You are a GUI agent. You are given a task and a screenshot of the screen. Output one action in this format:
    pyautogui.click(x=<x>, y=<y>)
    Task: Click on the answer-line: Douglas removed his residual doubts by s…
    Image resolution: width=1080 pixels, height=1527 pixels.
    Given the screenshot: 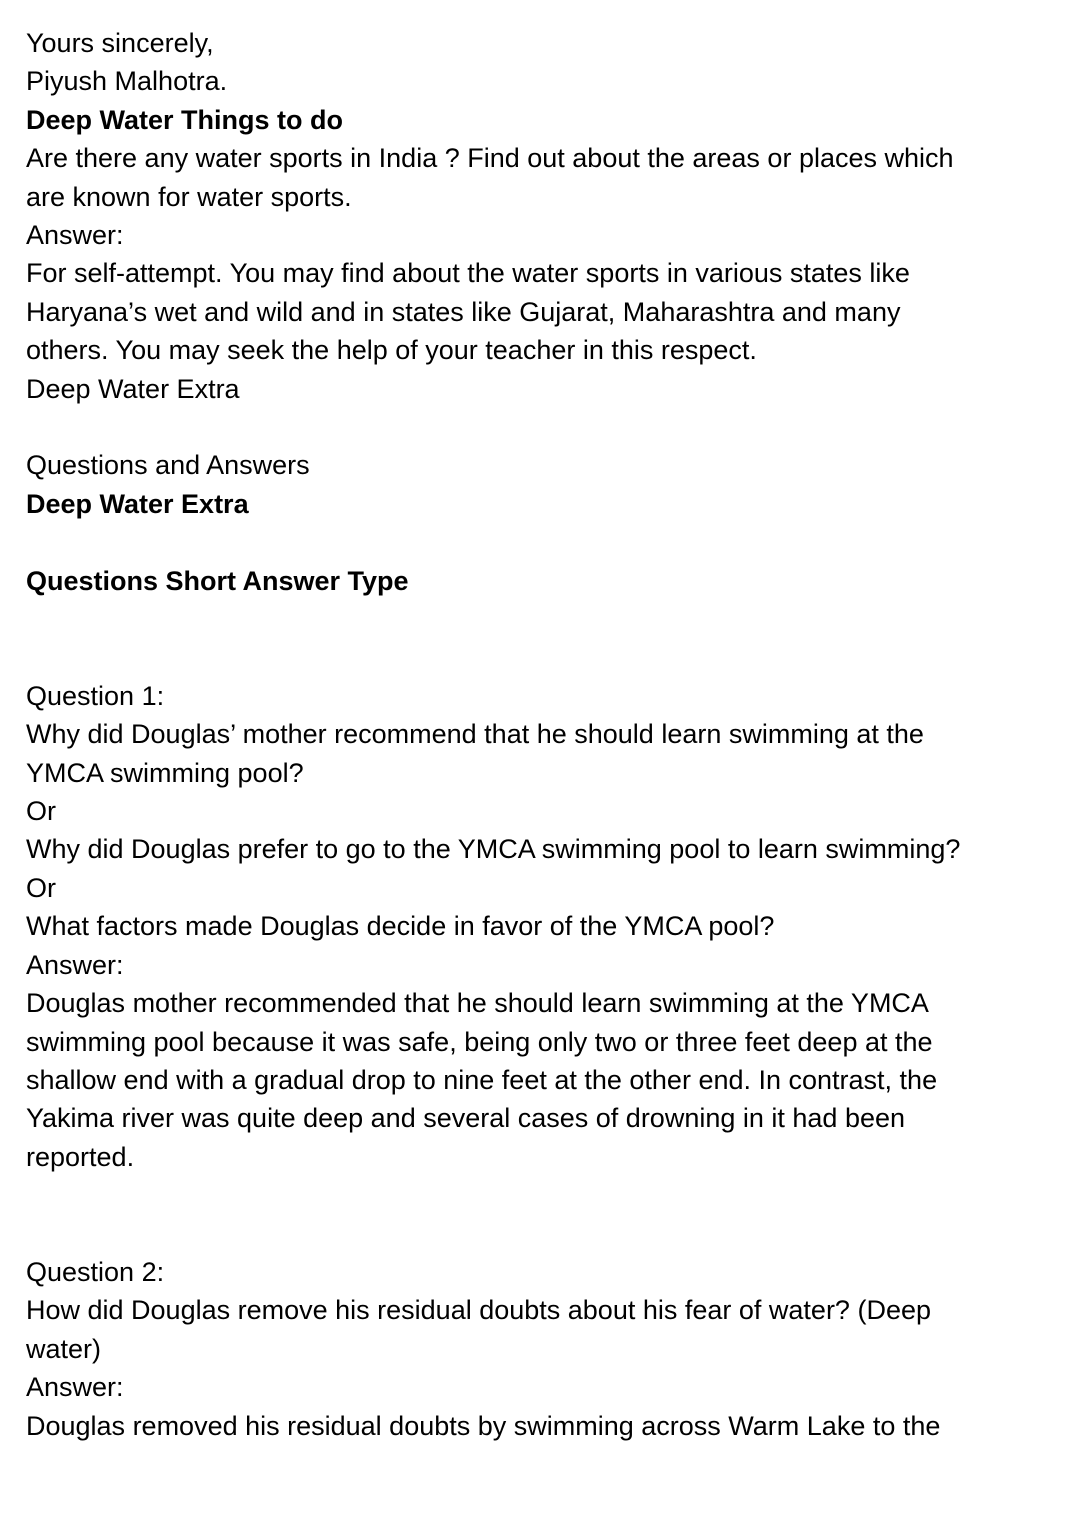 What is the action you would take?
    pyautogui.click(x=483, y=1425)
    